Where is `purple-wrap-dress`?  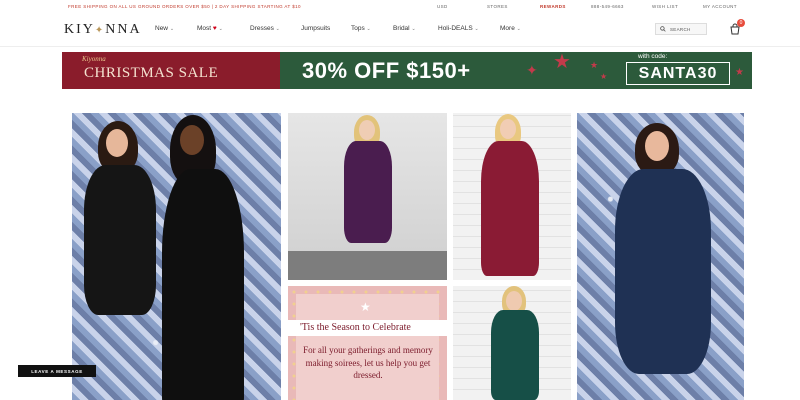
purple-wrap-dress is located at coordinates (368, 192).